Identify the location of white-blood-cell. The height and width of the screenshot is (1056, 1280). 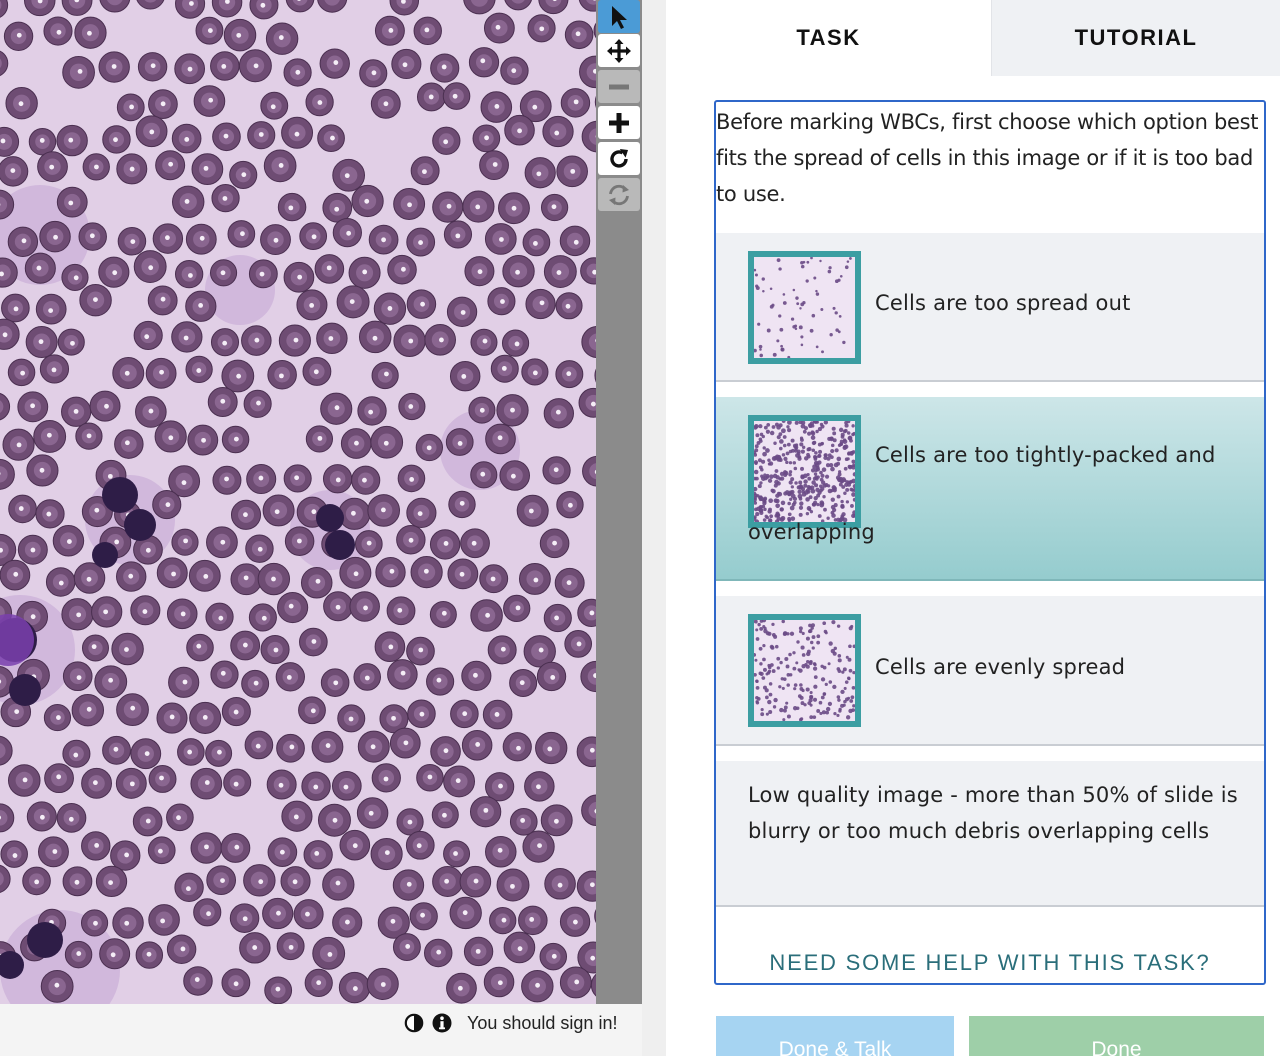
(330, 518).